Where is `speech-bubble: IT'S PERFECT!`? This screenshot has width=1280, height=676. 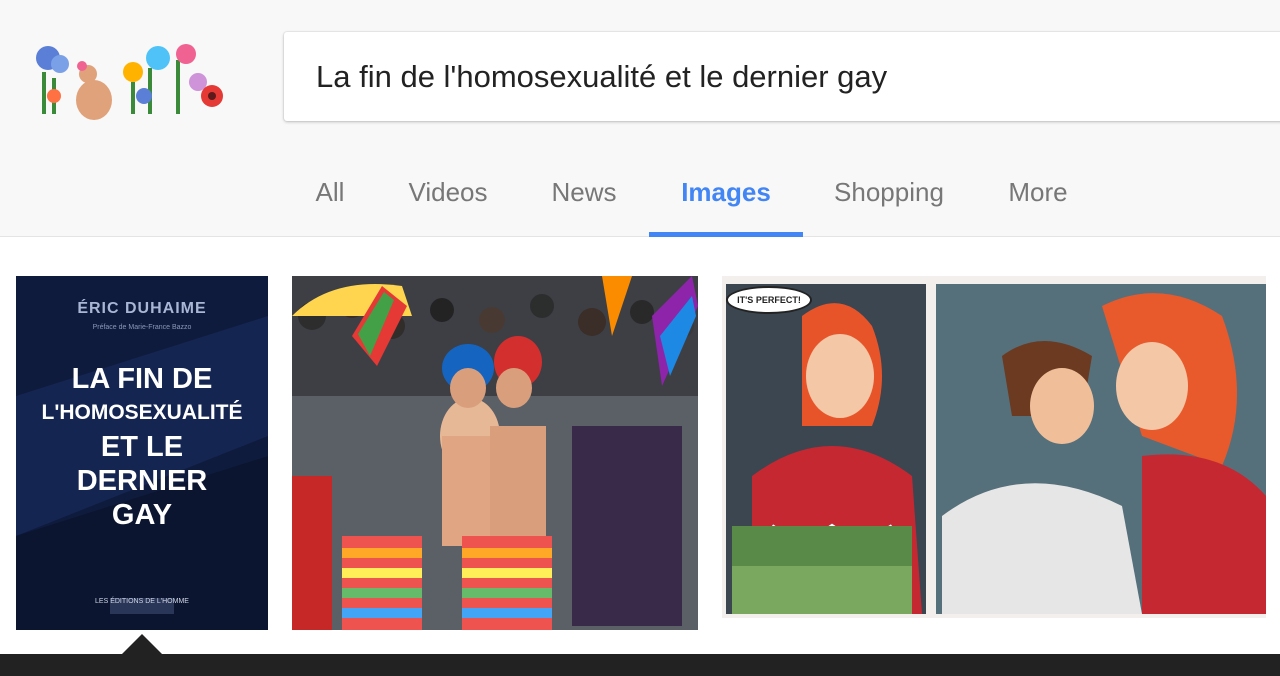
speech-bubble: IT'S PERFECT! is located at coordinates (769, 300).